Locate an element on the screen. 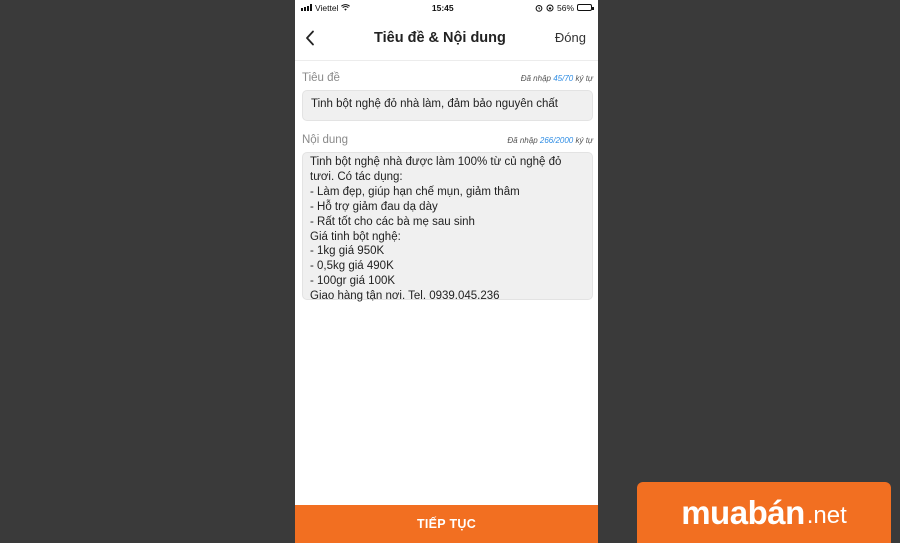 Image resolution: width=900 pixels, height=543 pixels. wifi-icon is located at coordinates (346, 7).